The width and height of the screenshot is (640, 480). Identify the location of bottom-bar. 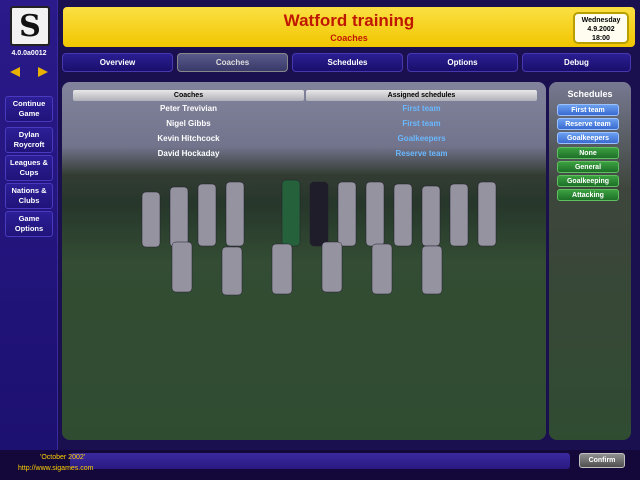
(320, 465).